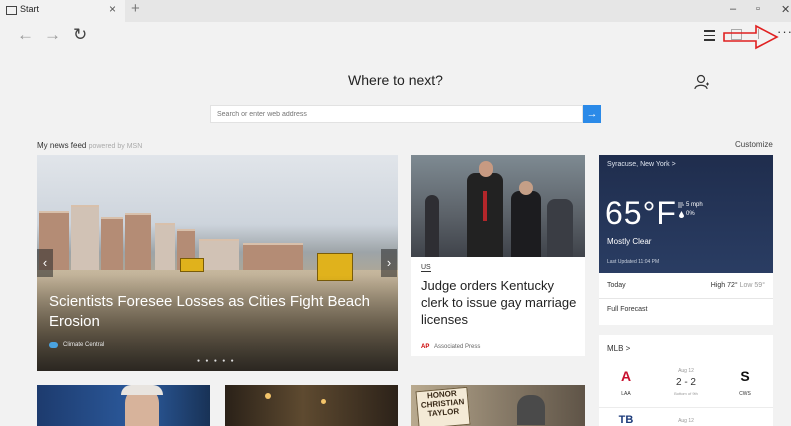  I want to click on weather-wind: 5 mph, so click(694, 205).